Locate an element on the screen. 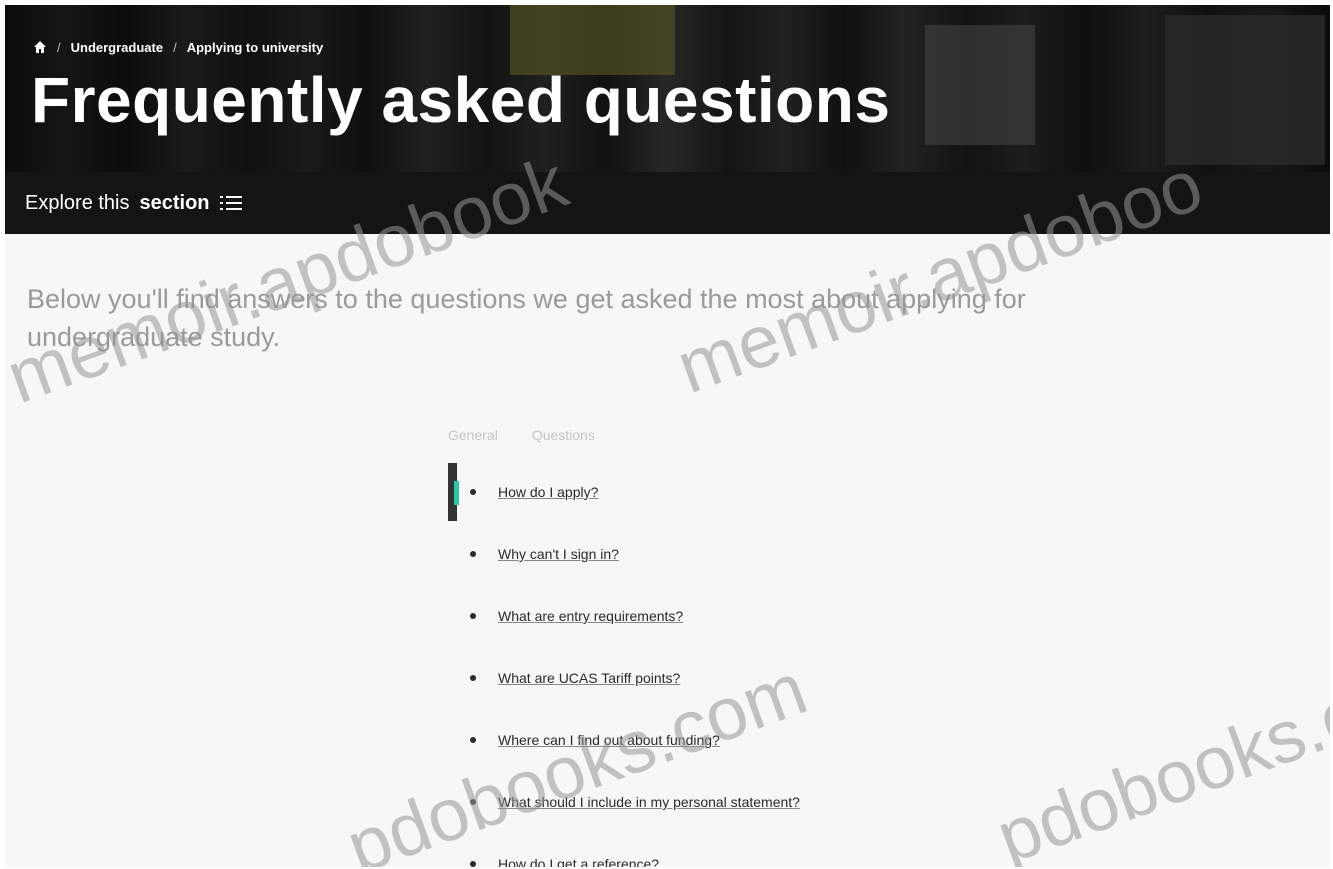 The image size is (1333, 869). breadcrumb-item-applying: Applying to university is located at coordinates (255, 47).